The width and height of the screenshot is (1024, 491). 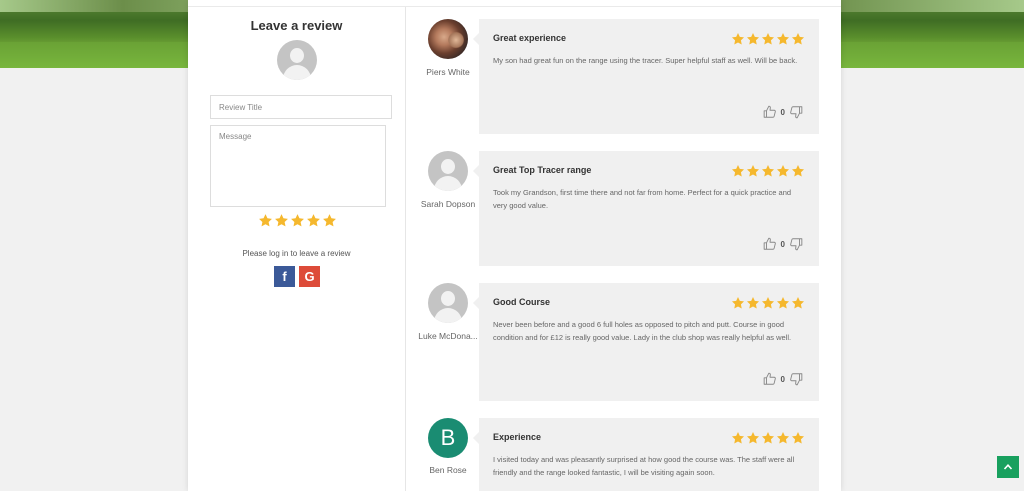 What do you see at coordinates (448, 72) in the screenshot?
I see `reviewer-name: Piers White` at bounding box center [448, 72].